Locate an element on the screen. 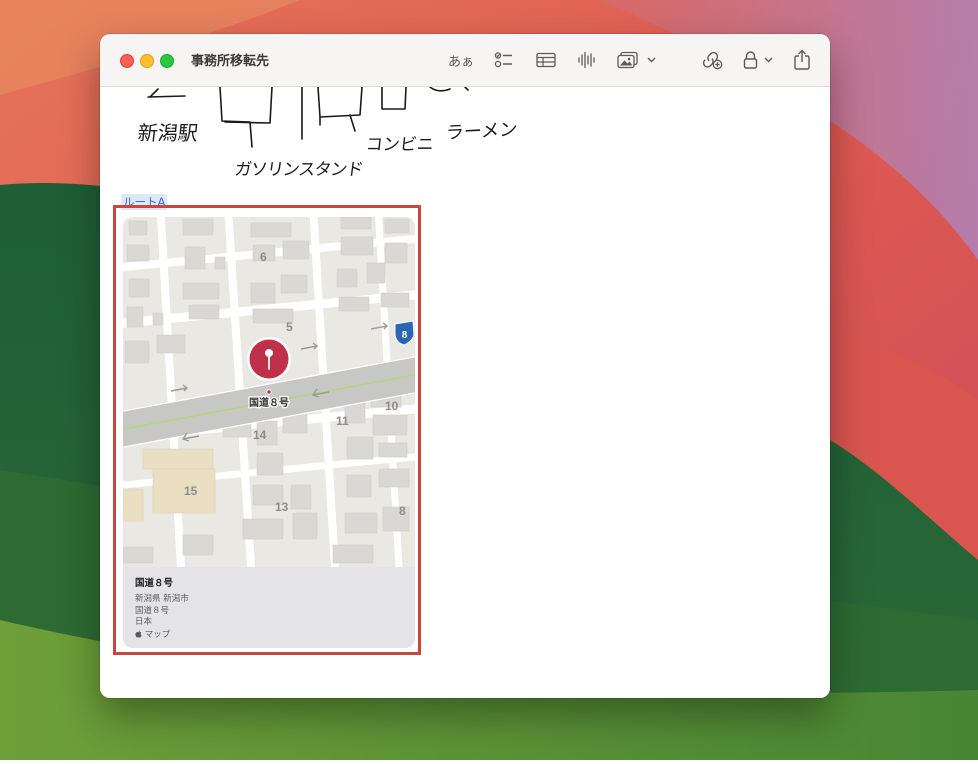  maps-brand: マップ is located at coordinates (152, 634).